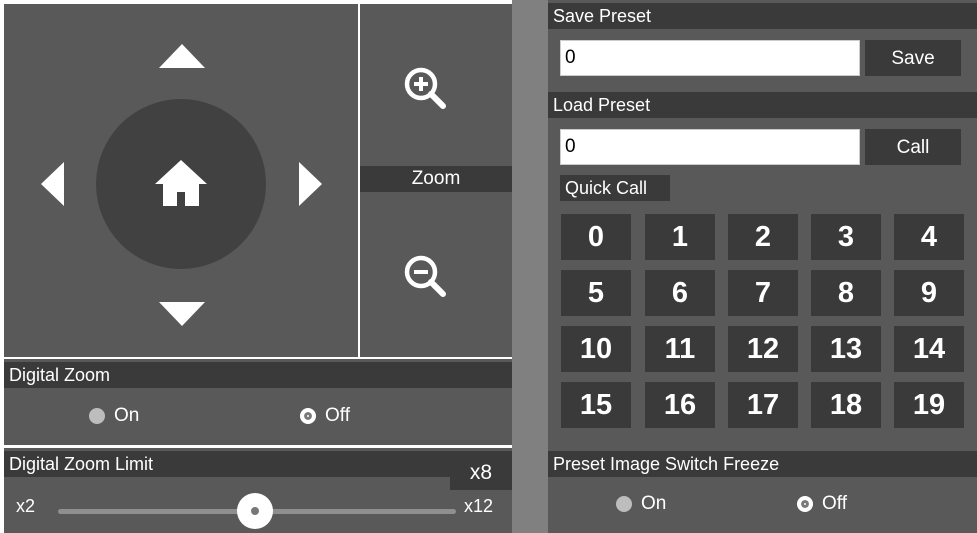 This screenshot has height=533, width=977. What do you see at coordinates (763, 405) in the screenshot?
I see `quick-call-button-17: 17` at bounding box center [763, 405].